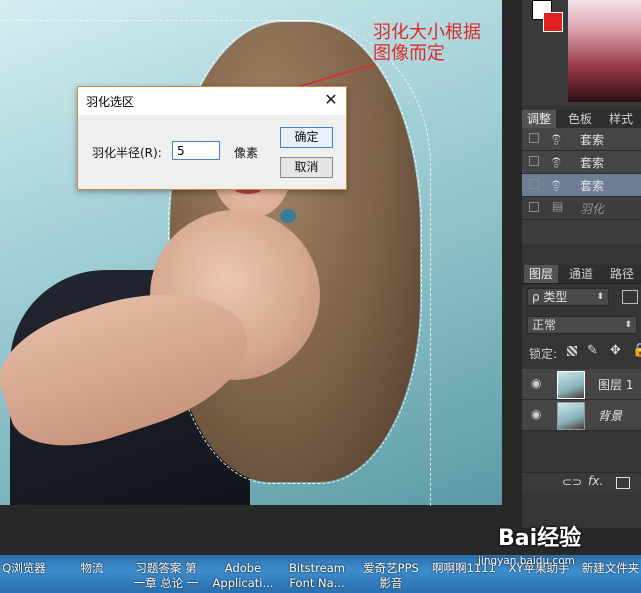 Image resolution: width=641 pixels, height=593 pixels. I want to click on taskbar-item: Q浏览器, so click(24, 568).